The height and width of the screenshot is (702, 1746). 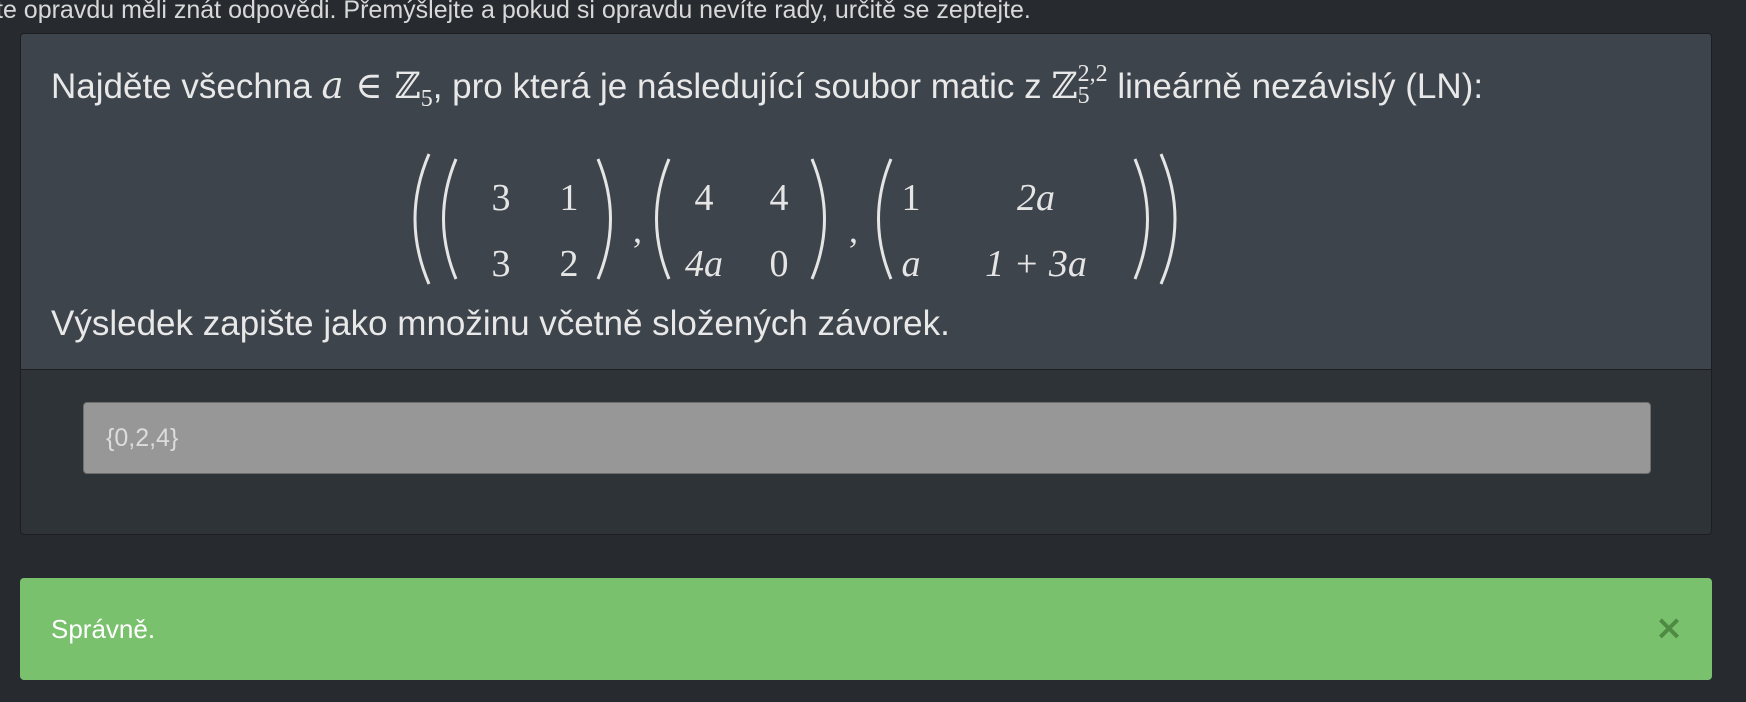 I want to click on matrix3-right-paren, so click(x=1141, y=219).